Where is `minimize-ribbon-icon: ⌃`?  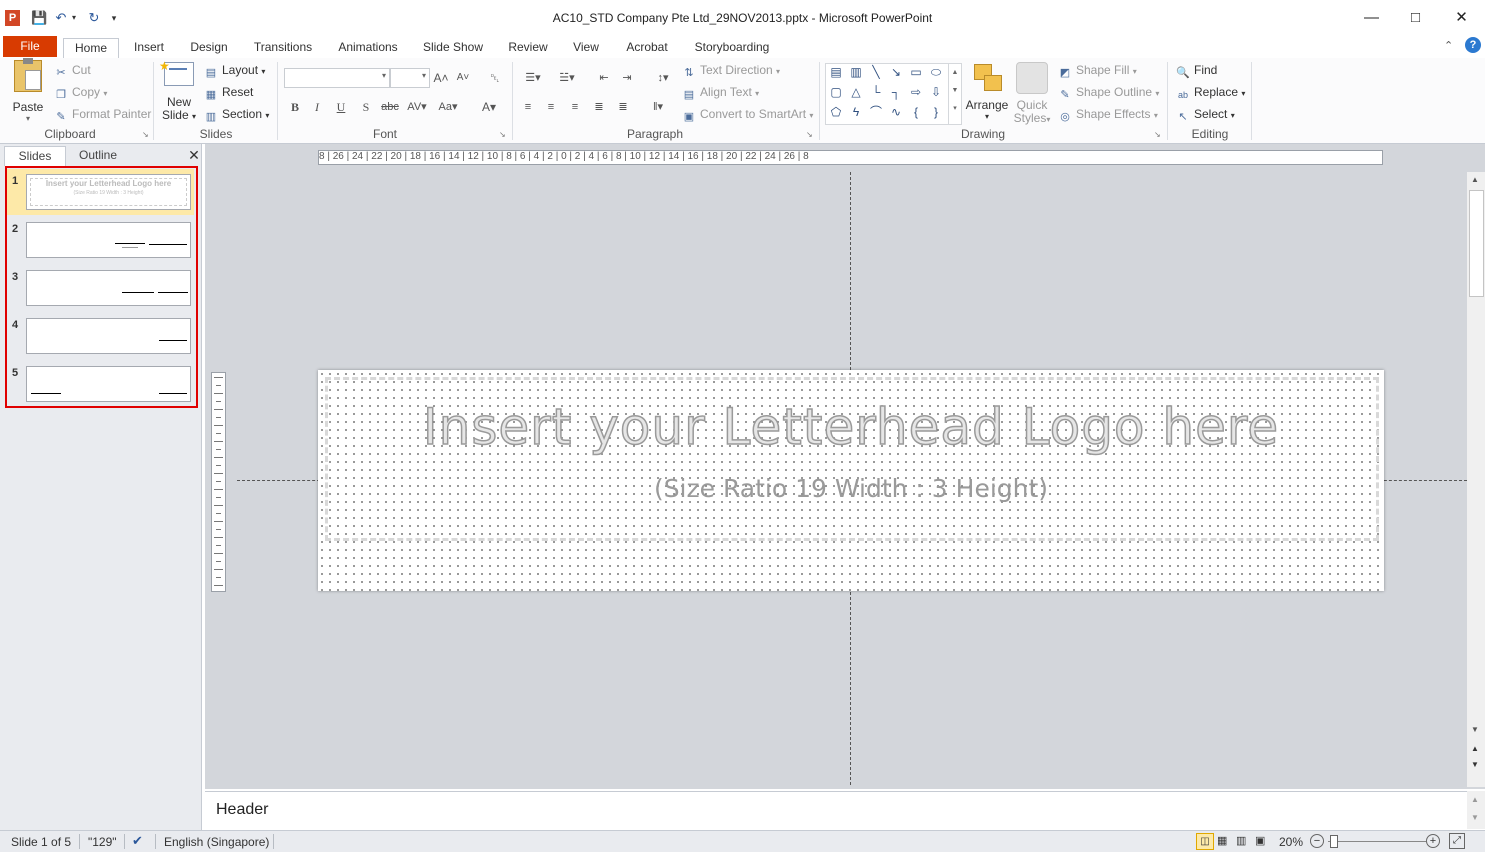
minimize-ribbon-icon: ⌃ is located at coordinates (1448, 45).